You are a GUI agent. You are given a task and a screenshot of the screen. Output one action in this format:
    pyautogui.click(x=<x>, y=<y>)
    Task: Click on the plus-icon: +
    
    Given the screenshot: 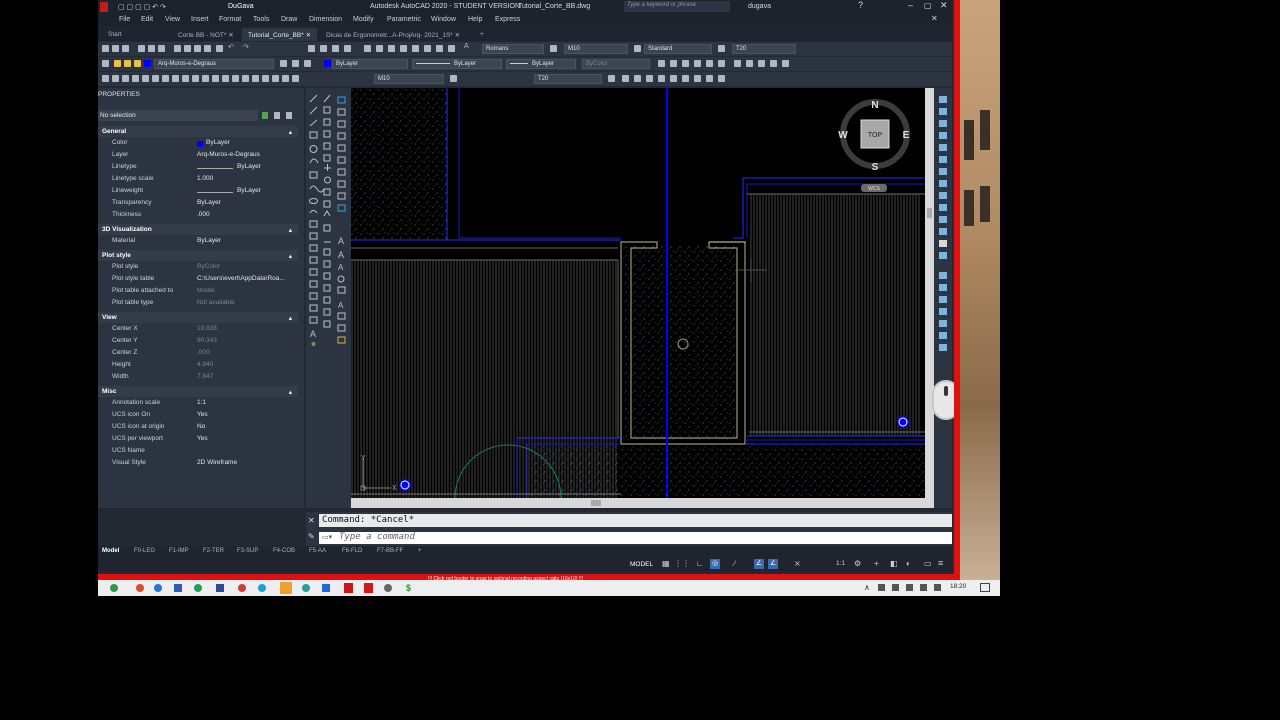 What is the action you would take?
    pyautogui.click(x=876, y=563)
    